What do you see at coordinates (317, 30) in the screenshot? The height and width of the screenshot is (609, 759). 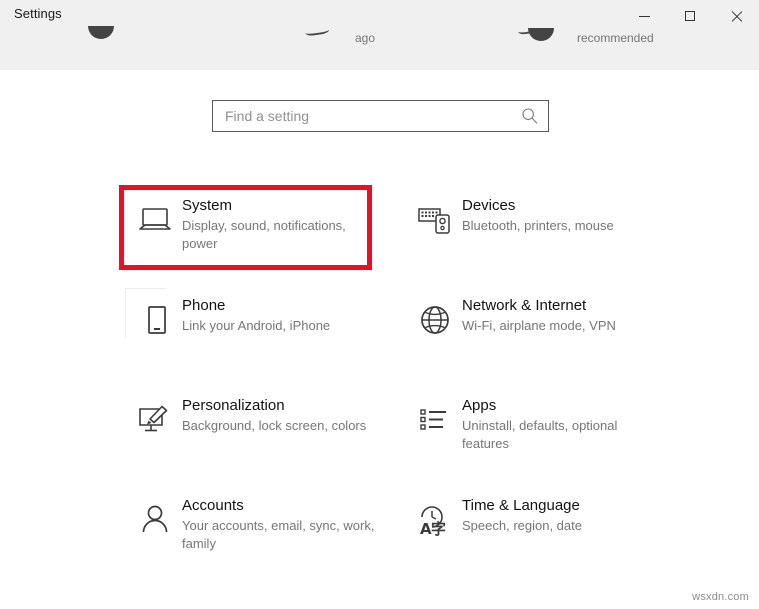 I see `arc-icon` at bounding box center [317, 30].